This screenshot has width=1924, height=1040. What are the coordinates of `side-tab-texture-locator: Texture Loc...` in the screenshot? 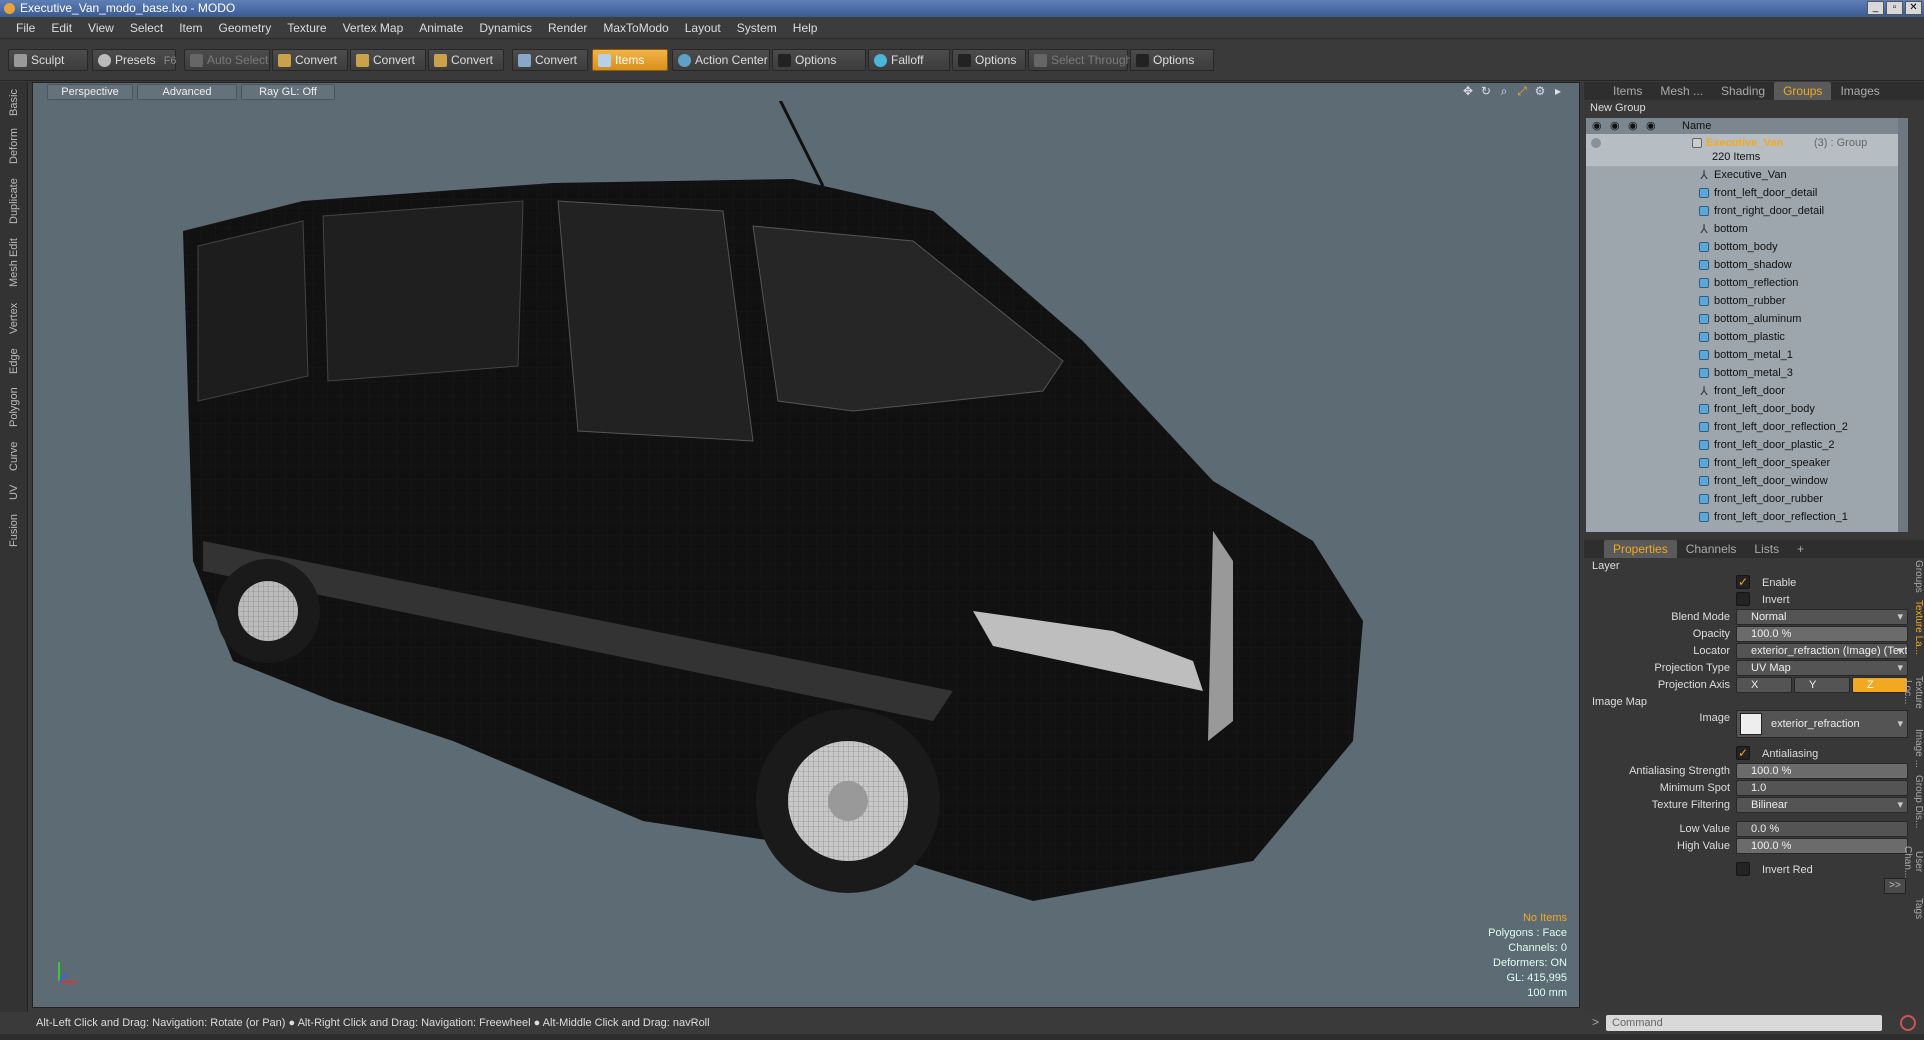 It's located at (1913, 692).